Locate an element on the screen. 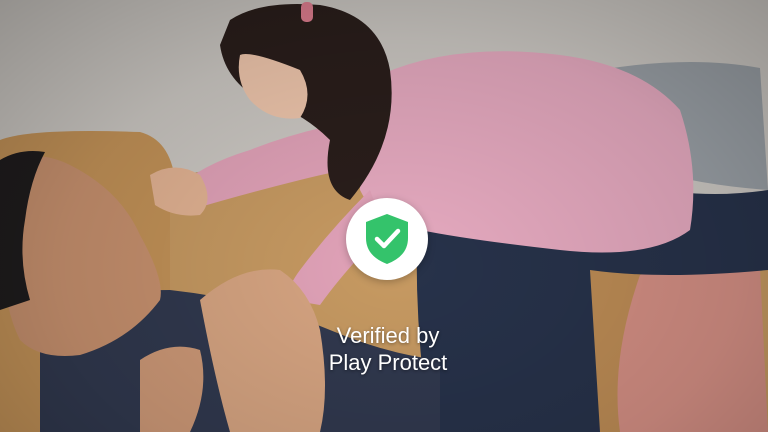 The width and height of the screenshot is (768, 432). play-protect-badge is located at coordinates (387, 239).